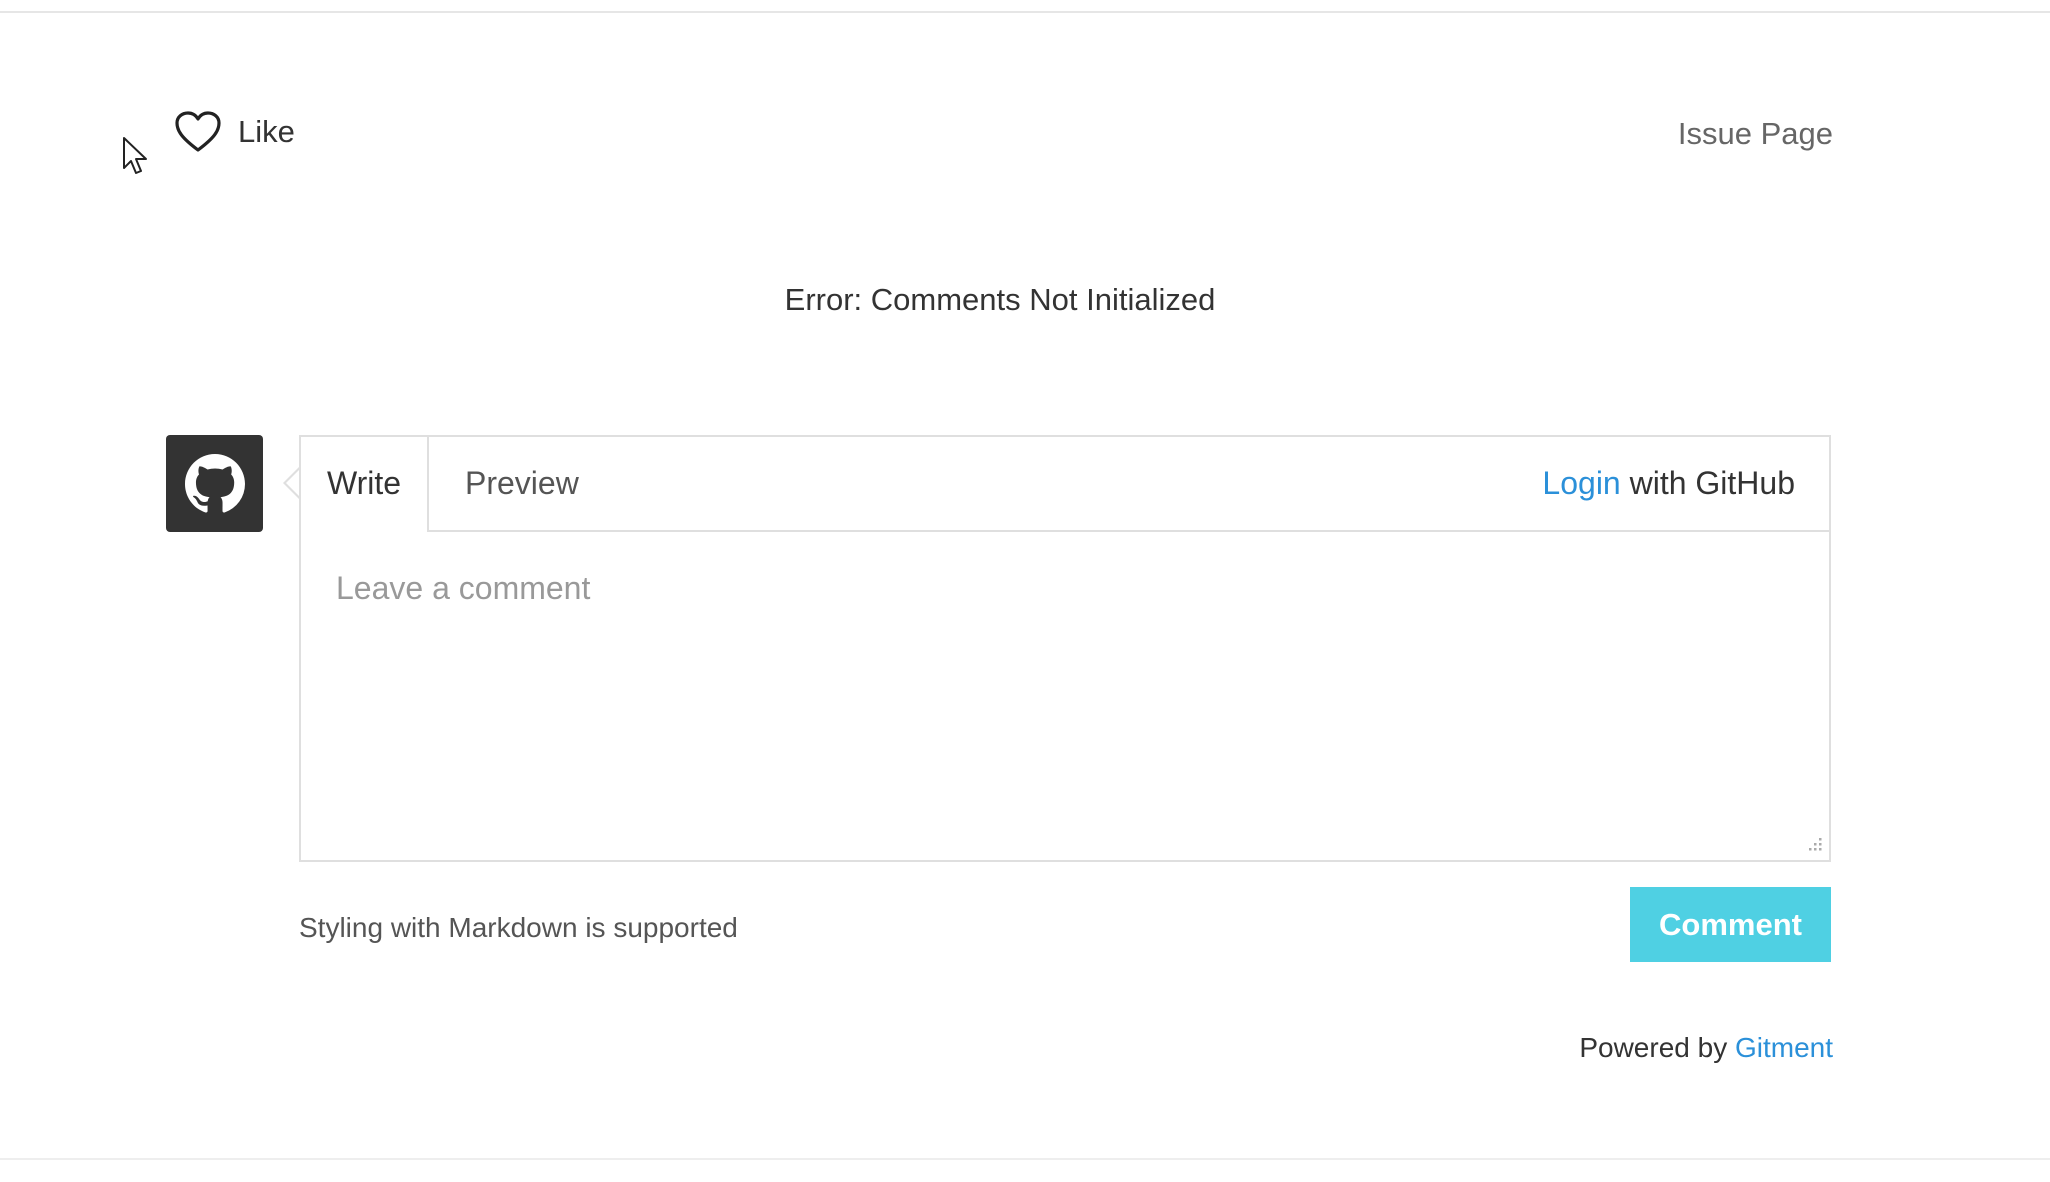  I want to click on bottom-divider, so click(1025, 1159).